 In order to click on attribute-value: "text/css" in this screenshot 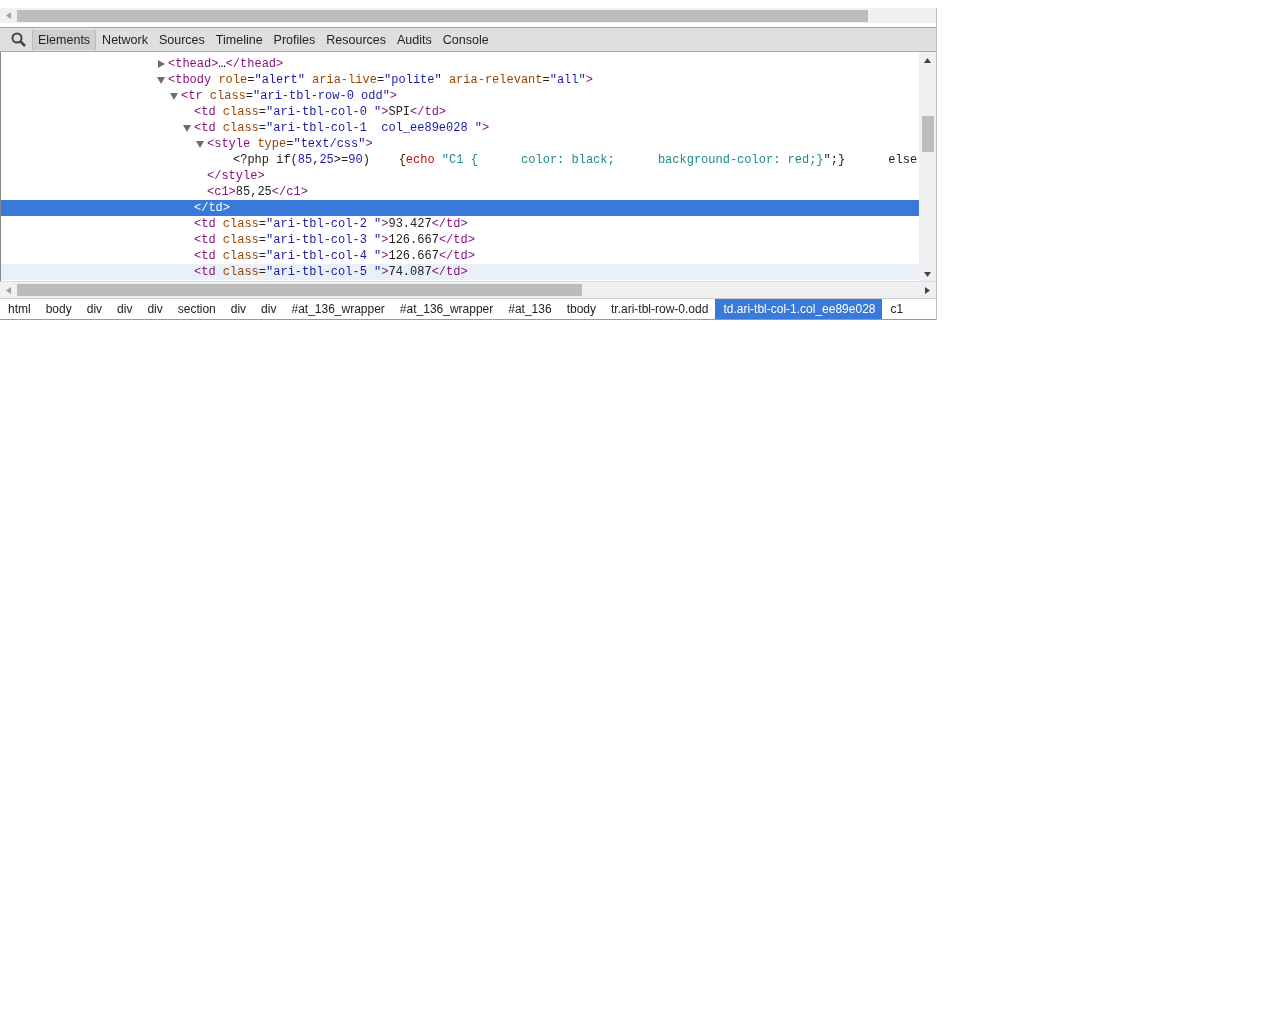, I will do `click(329, 144)`.